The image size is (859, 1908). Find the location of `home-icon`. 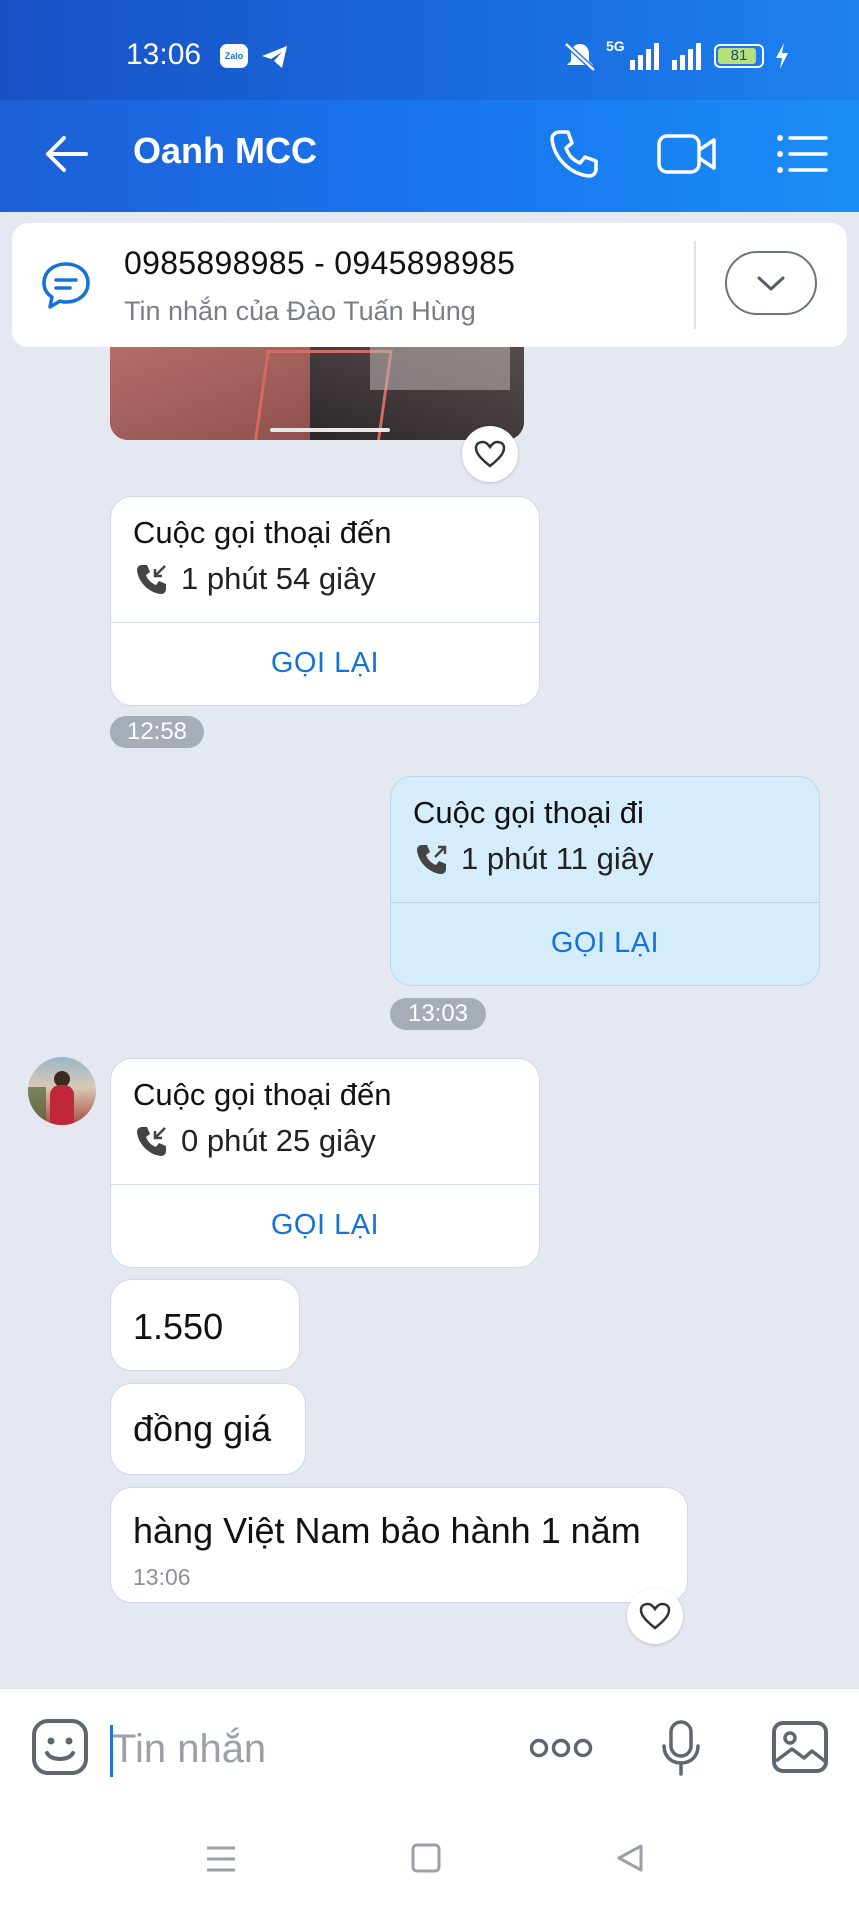

home-icon is located at coordinates (426, 1858).